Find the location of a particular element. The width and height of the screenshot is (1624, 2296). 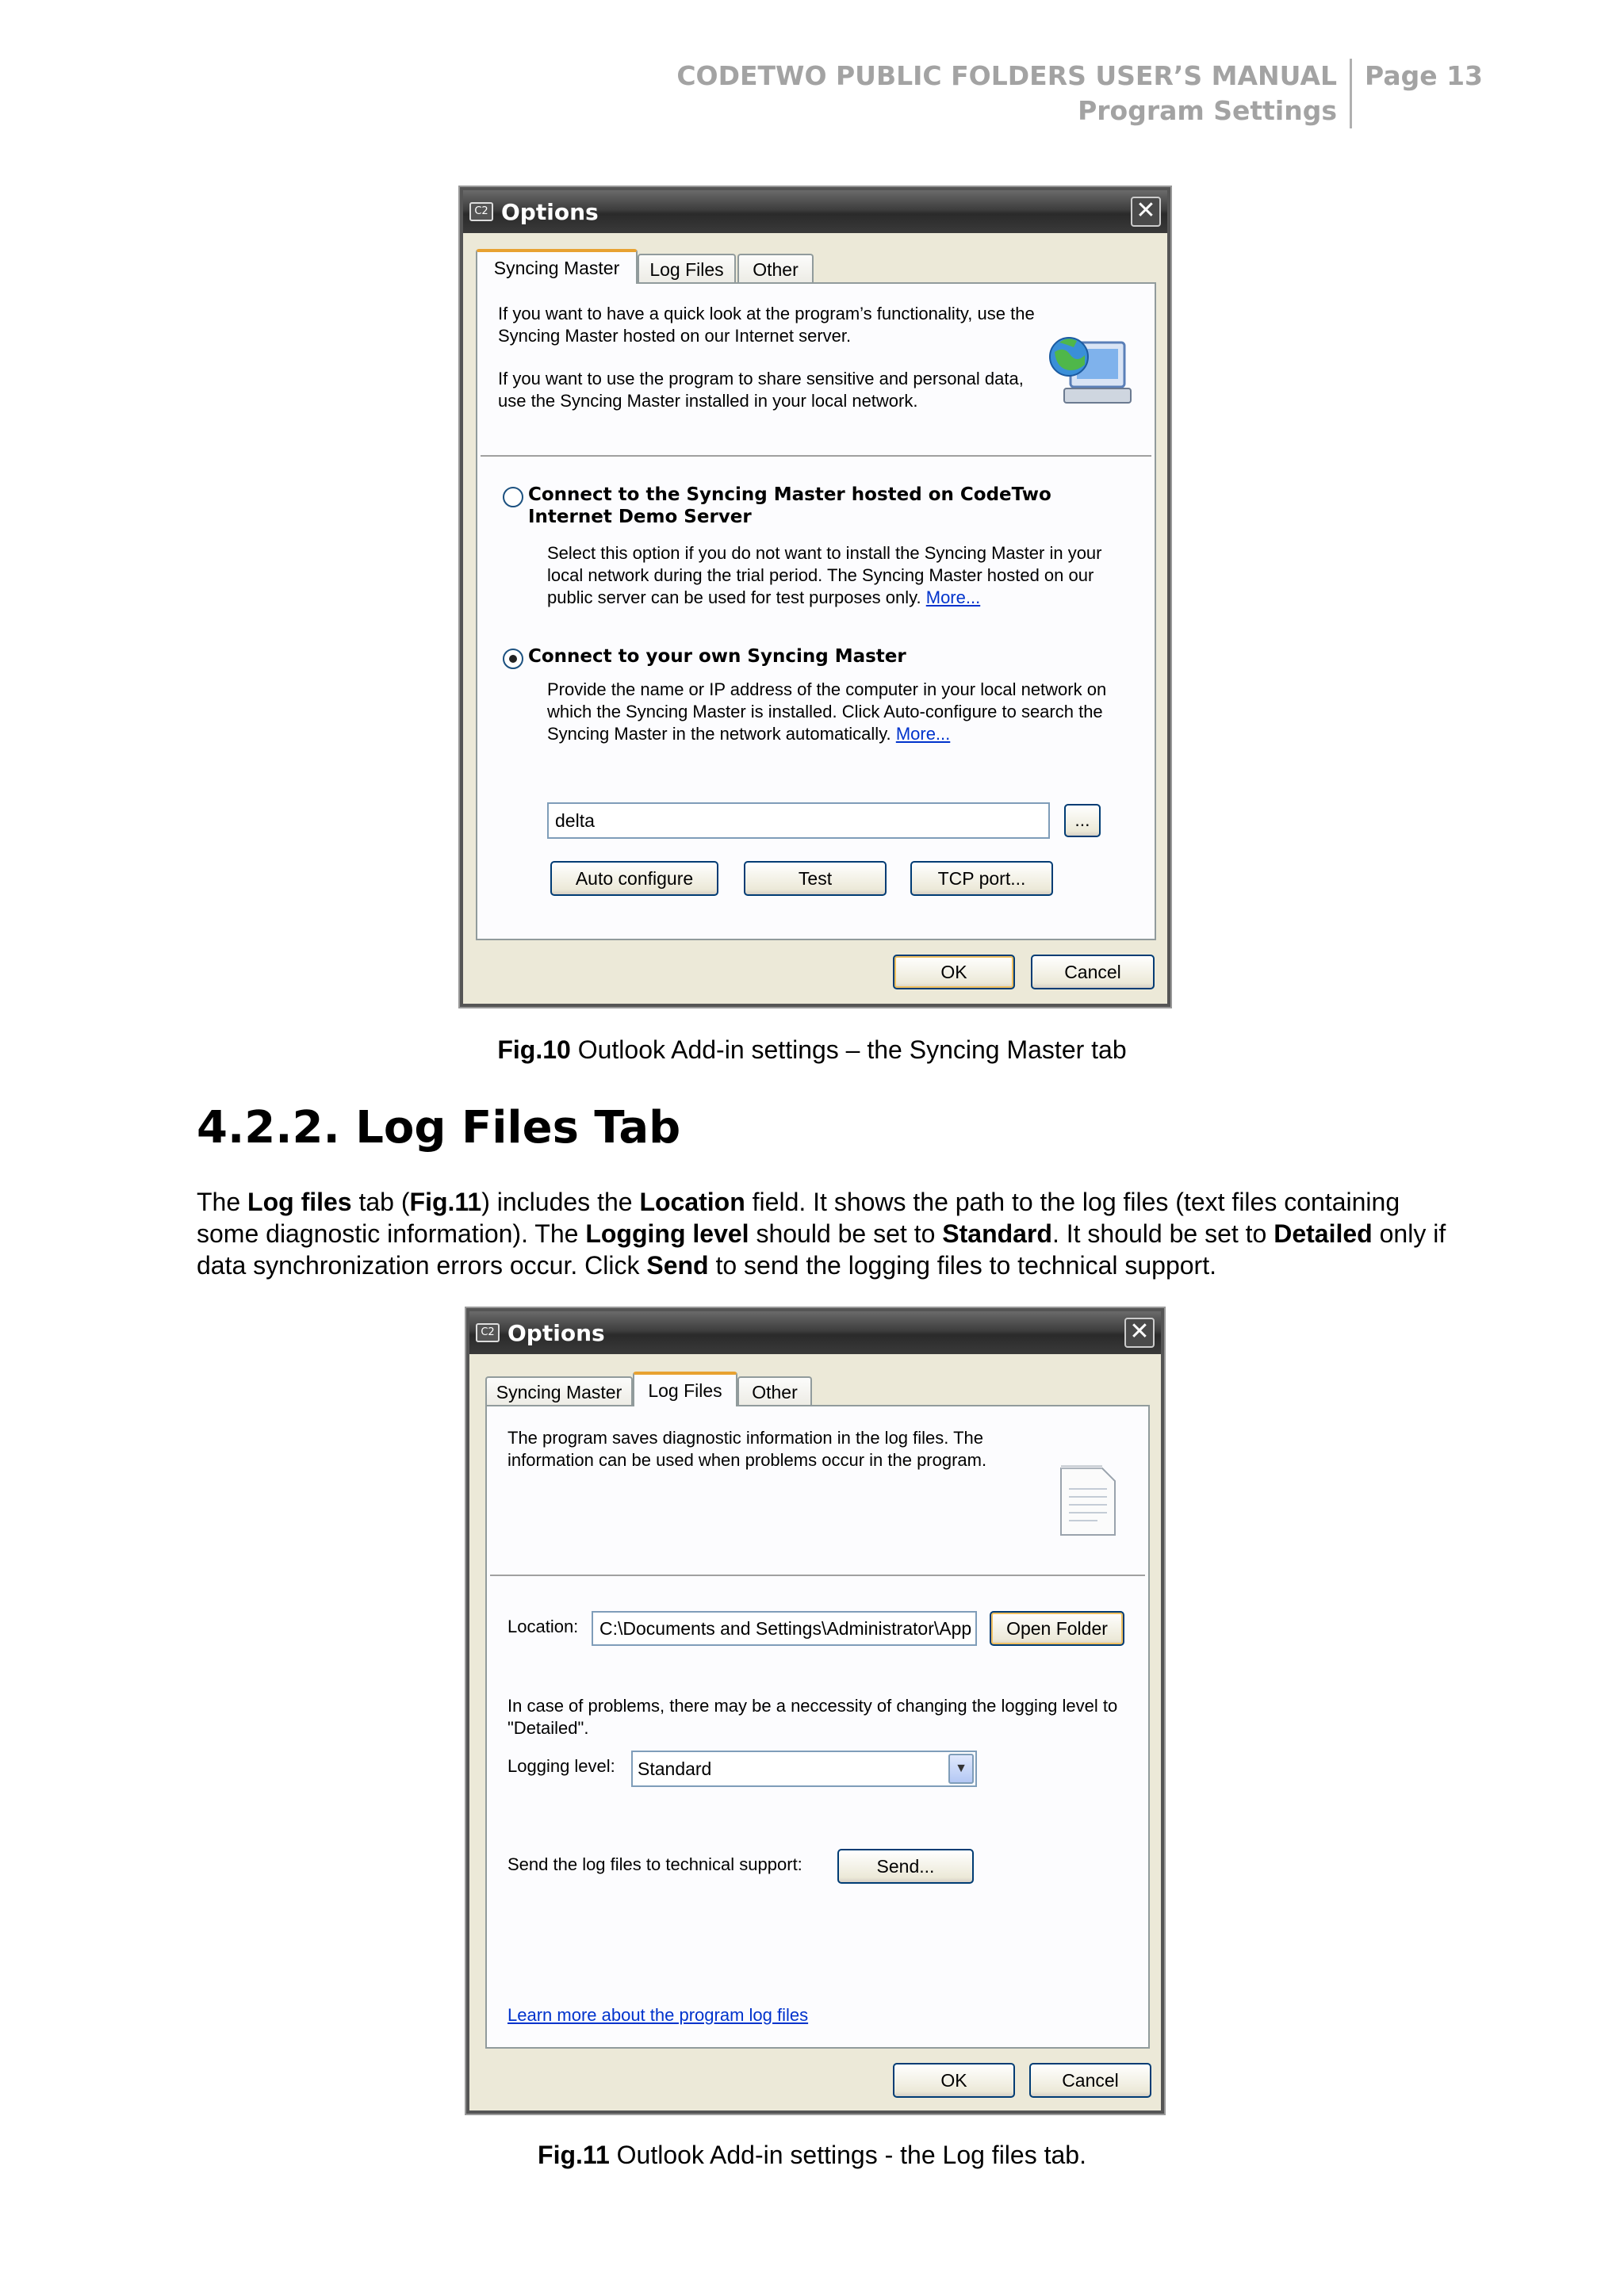

para-text: ) includes the is located at coordinates (560, 1202).